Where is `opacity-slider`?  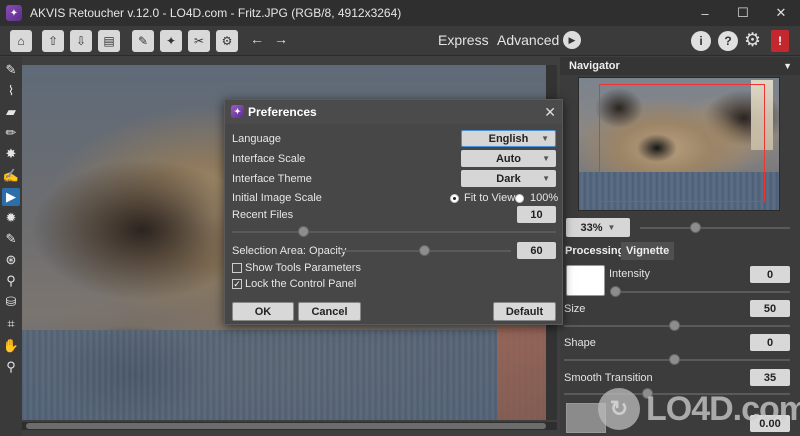
opacity-slider is located at coordinates (426, 250).